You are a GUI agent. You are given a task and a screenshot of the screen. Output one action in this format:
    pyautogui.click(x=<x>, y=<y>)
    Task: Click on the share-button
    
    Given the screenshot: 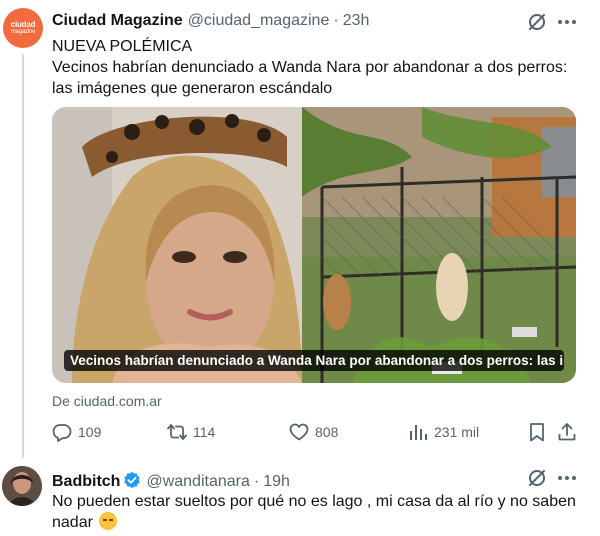 What is the action you would take?
    pyautogui.click(x=570, y=432)
    